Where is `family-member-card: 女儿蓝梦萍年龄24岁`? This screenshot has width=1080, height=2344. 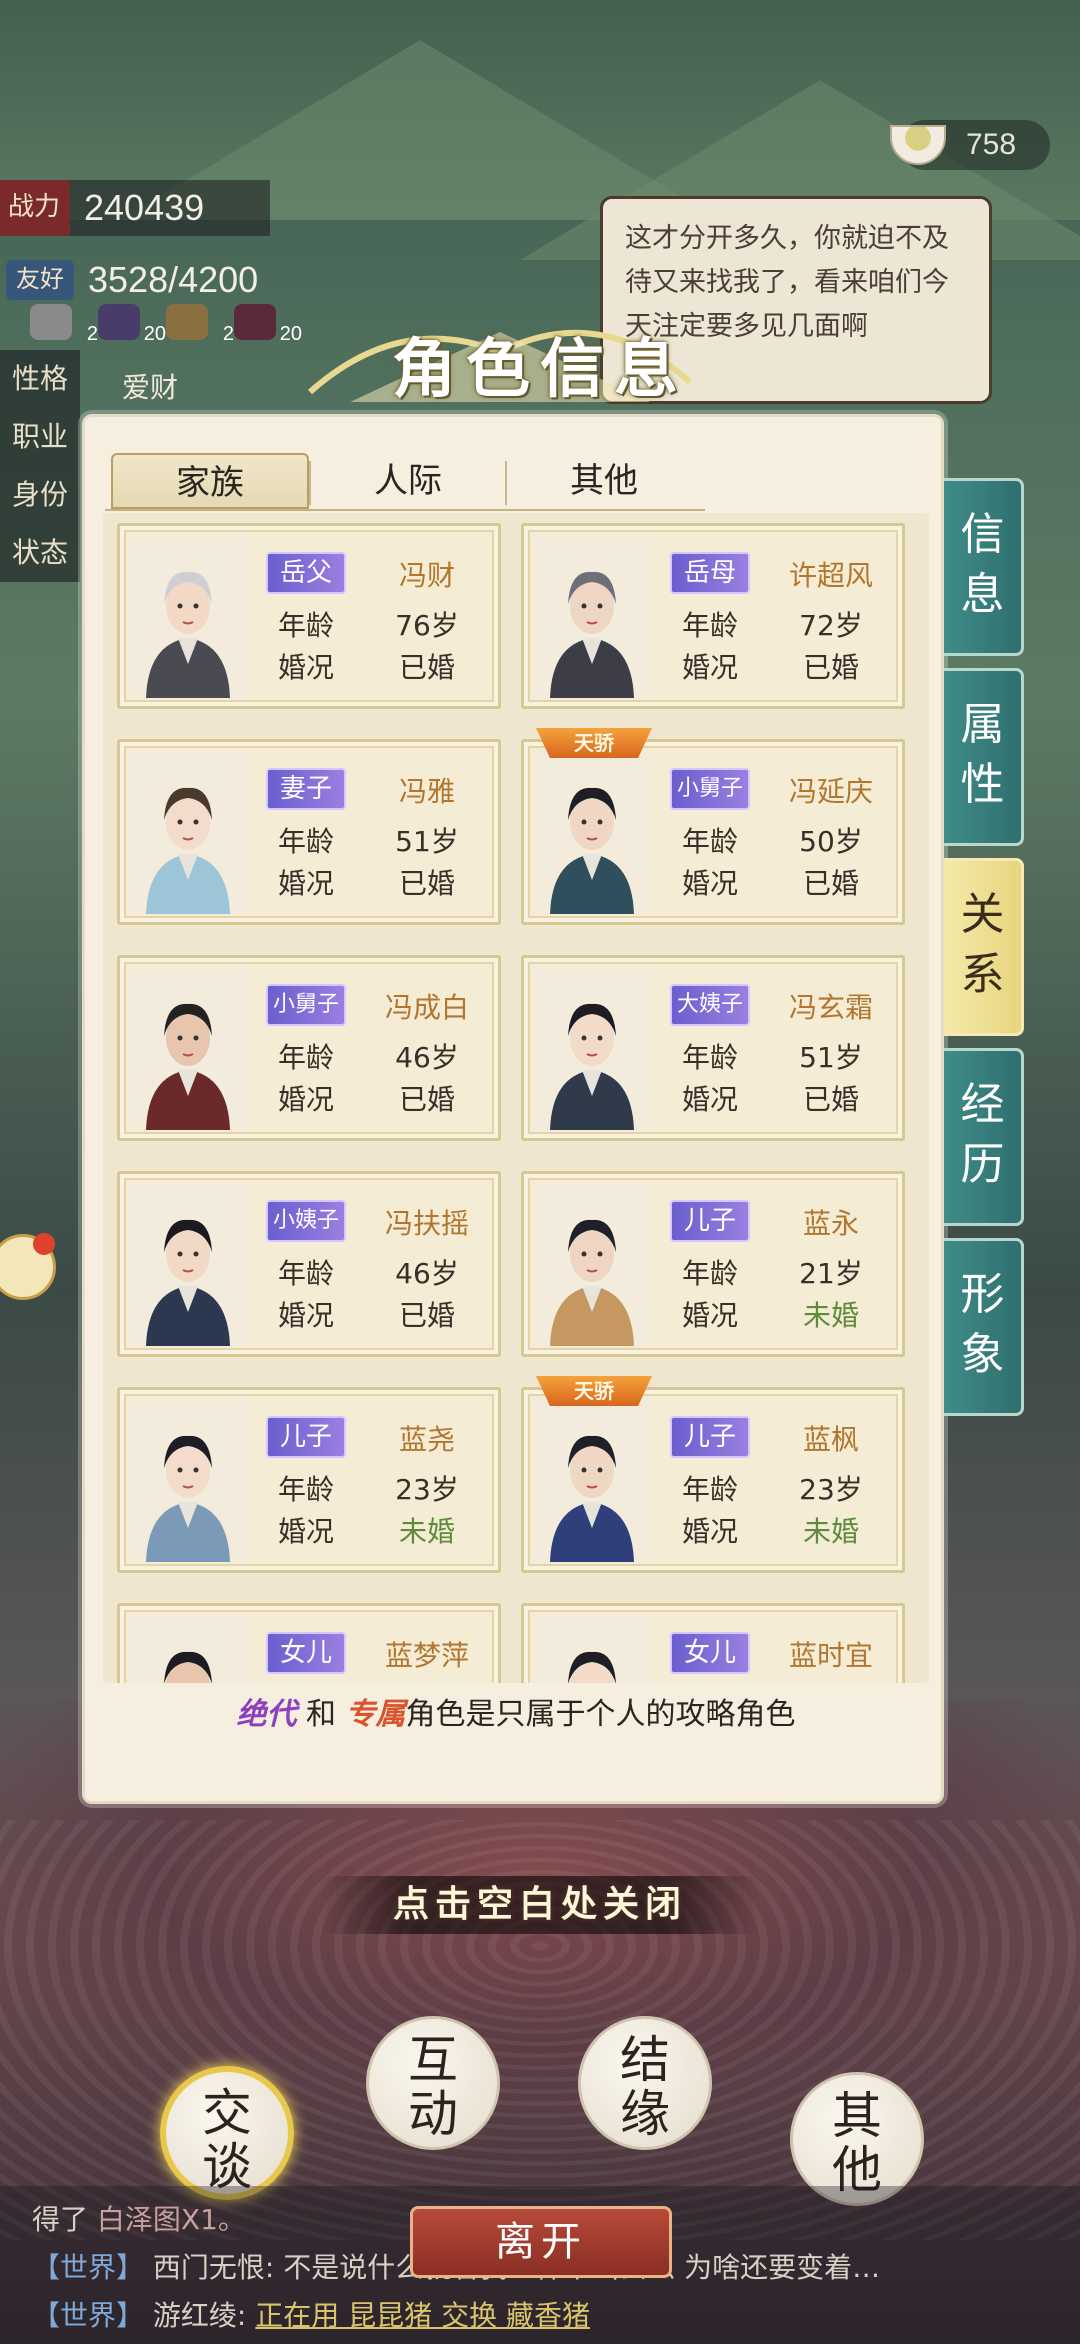
family-member-card: 女儿蓝梦萍年龄24岁 is located at coordinates (309, 1643).